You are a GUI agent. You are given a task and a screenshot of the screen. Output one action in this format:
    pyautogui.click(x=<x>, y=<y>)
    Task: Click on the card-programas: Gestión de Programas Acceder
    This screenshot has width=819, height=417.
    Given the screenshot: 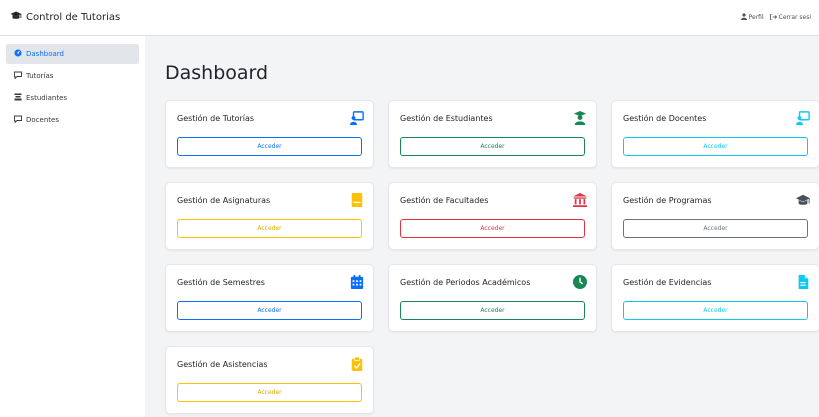 What is the action you would take?
    pyautogui.click(x=715, y=216)
    